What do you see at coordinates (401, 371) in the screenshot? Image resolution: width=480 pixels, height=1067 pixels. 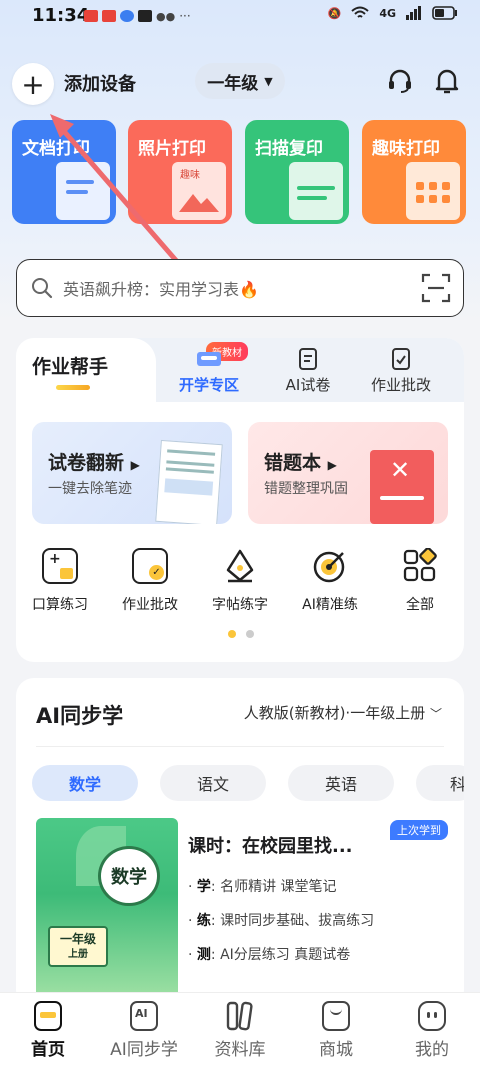 I see `tab-homework-grading: 作业批改` at bounding box center [401, 371].